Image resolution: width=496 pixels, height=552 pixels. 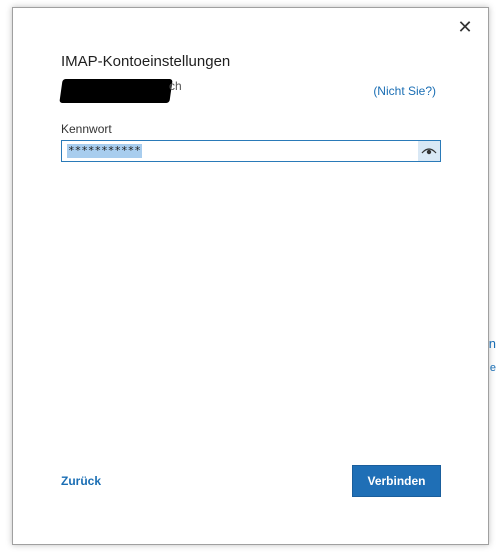 I want to click on redacted-email-block, so click(x=116, y=91).